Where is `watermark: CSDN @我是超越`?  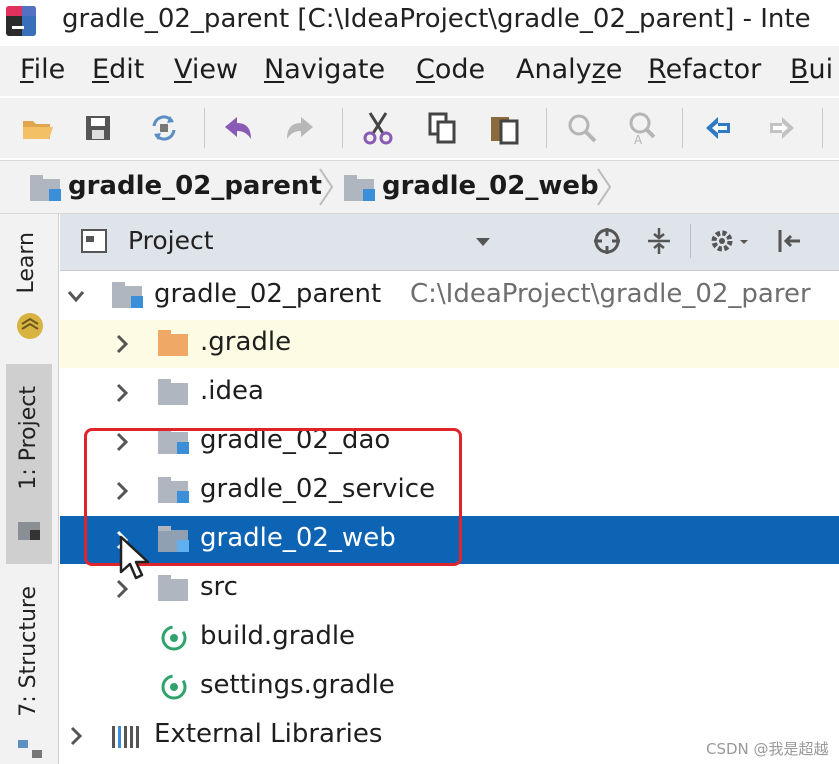
watermark: CSDN @我是超越 is located at coordinates (767, 749).